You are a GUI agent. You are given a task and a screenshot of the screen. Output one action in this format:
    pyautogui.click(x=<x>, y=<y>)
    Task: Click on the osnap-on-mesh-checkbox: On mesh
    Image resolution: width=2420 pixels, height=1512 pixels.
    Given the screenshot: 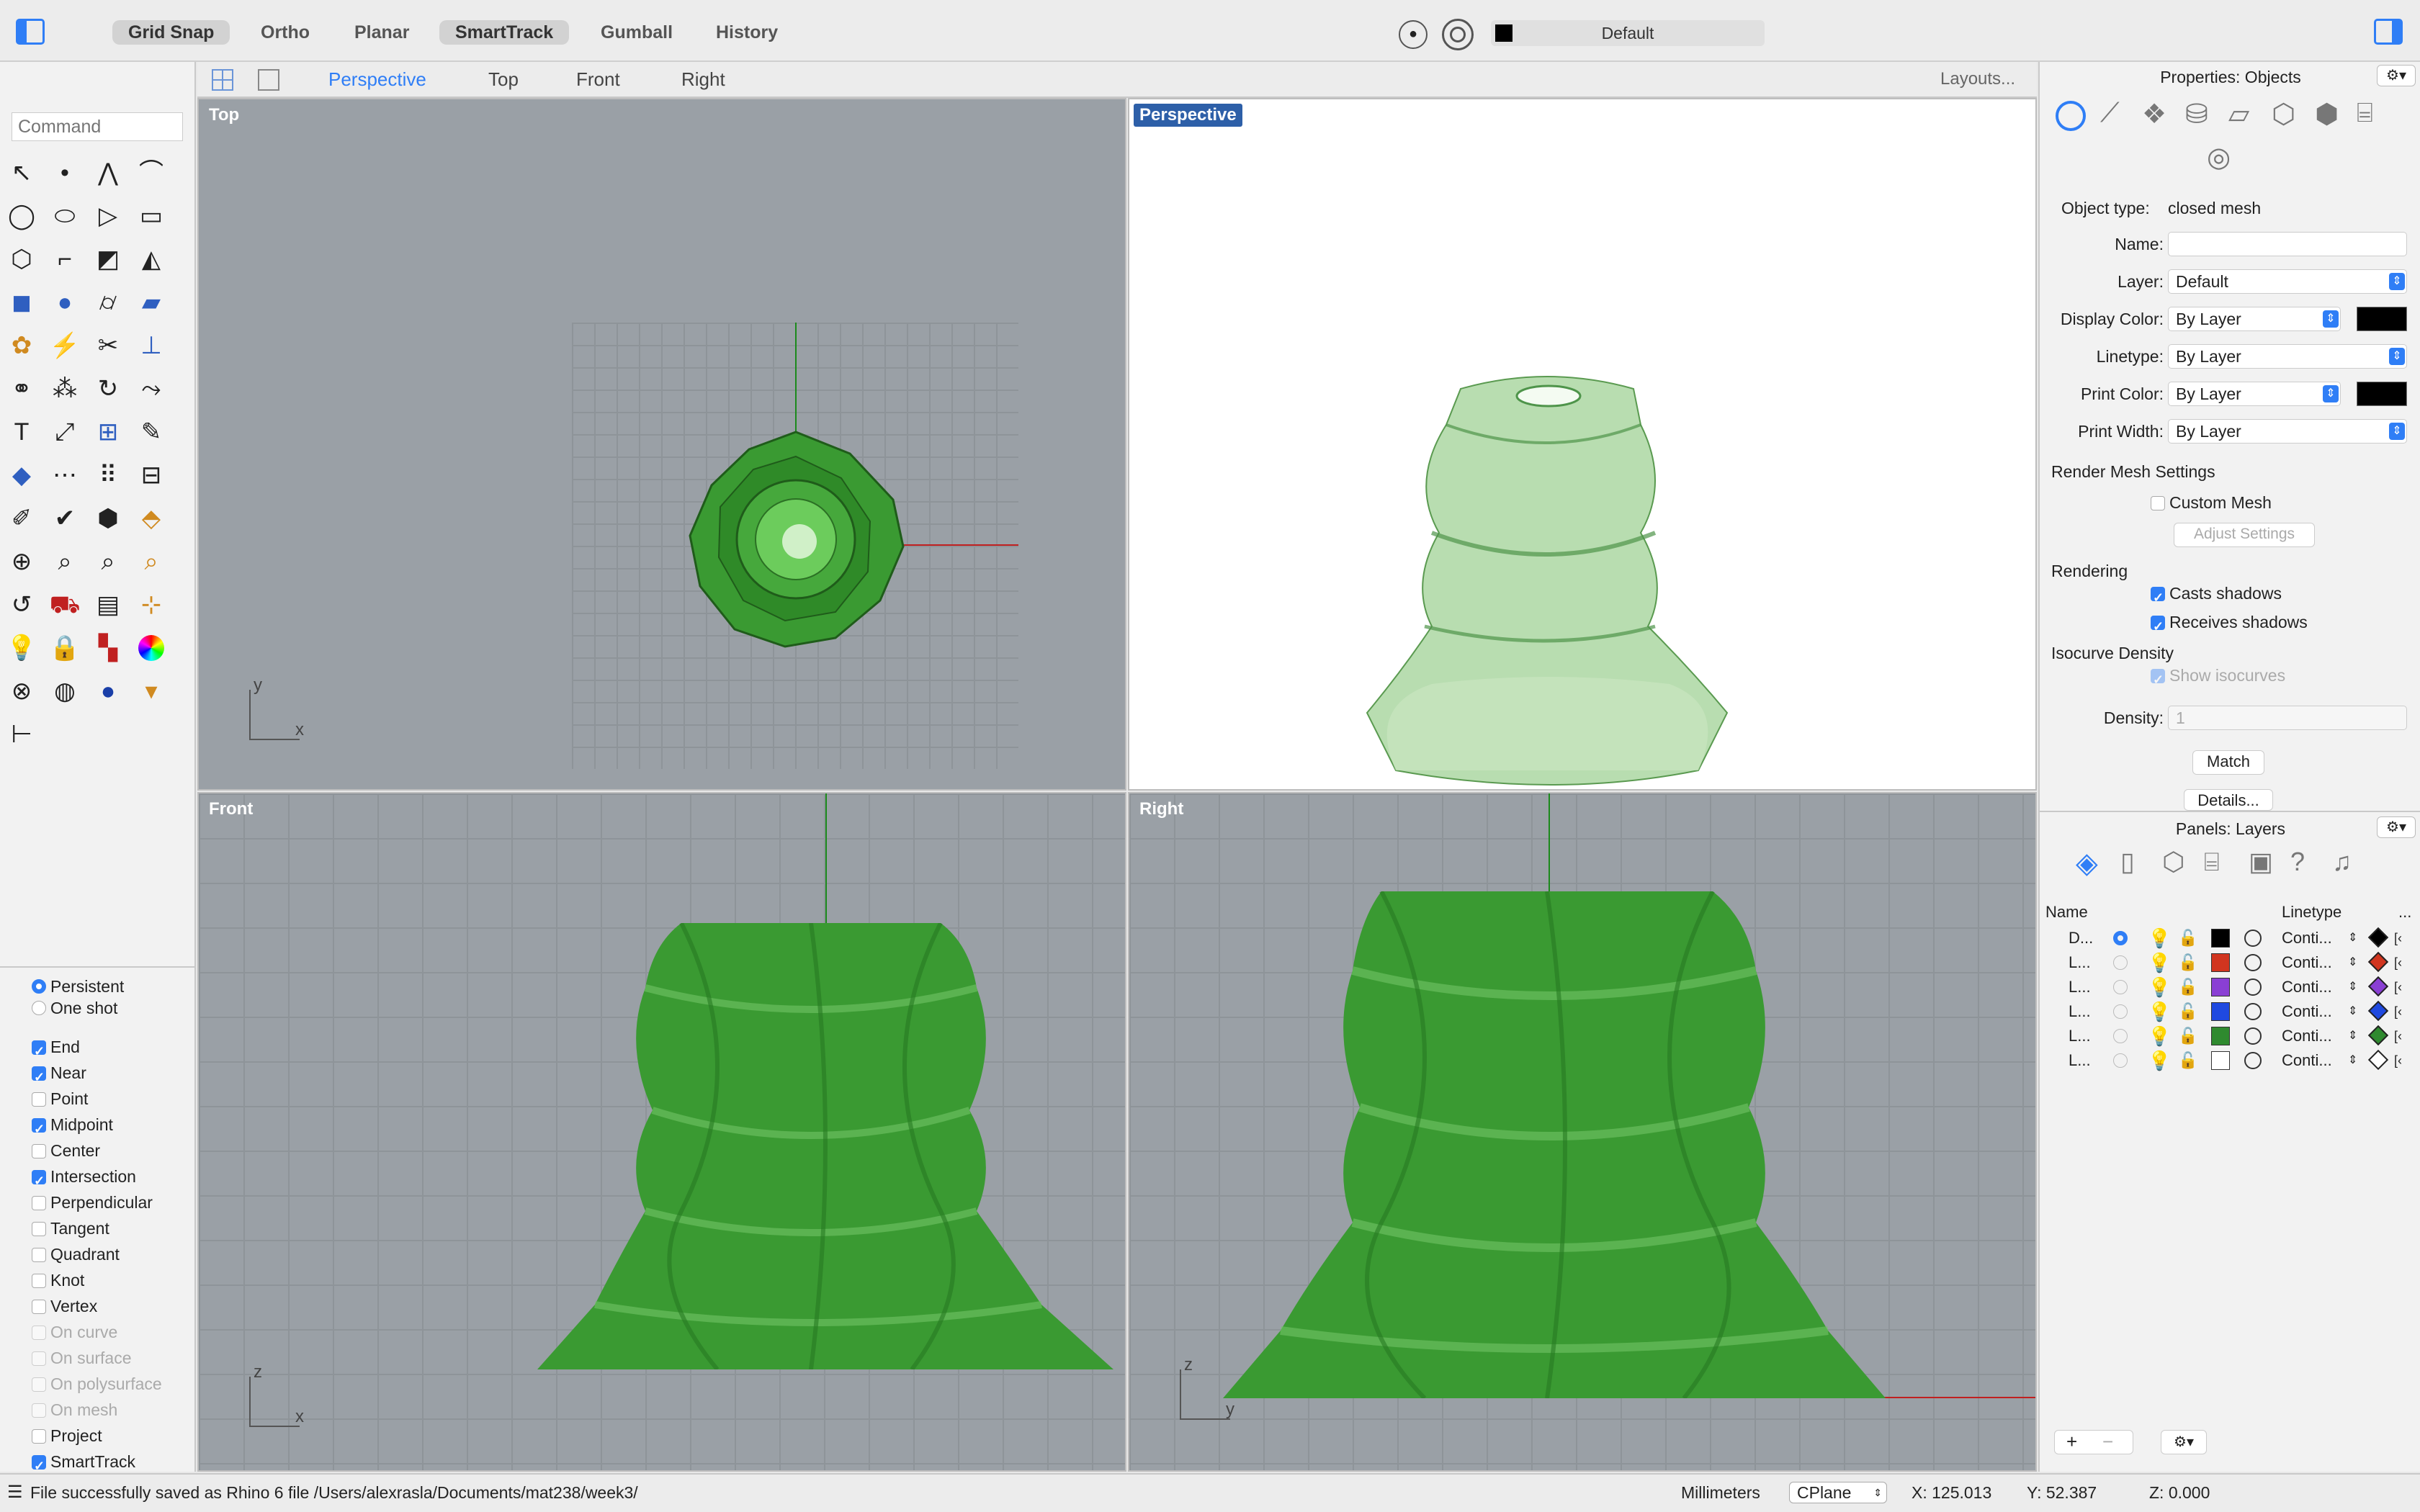 What is the action you would take?
    pyautogui.click(x=74, y=1410)
    